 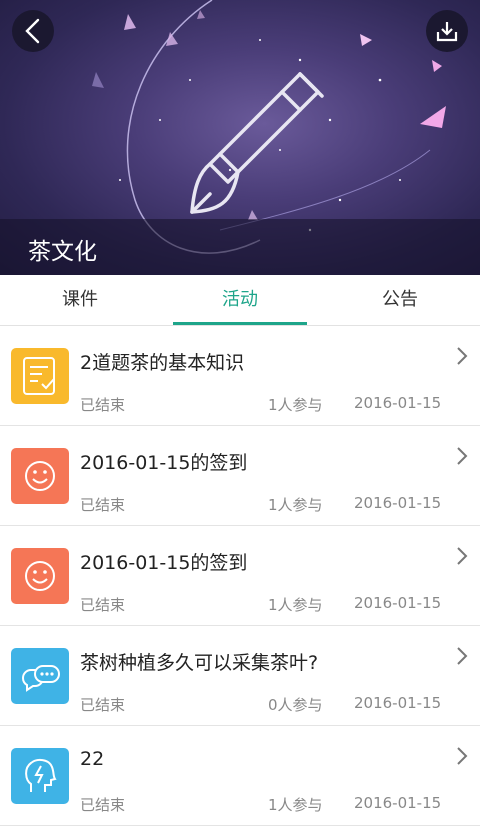 I want to click on brainstorm-icon, so click(x=40, y=776).